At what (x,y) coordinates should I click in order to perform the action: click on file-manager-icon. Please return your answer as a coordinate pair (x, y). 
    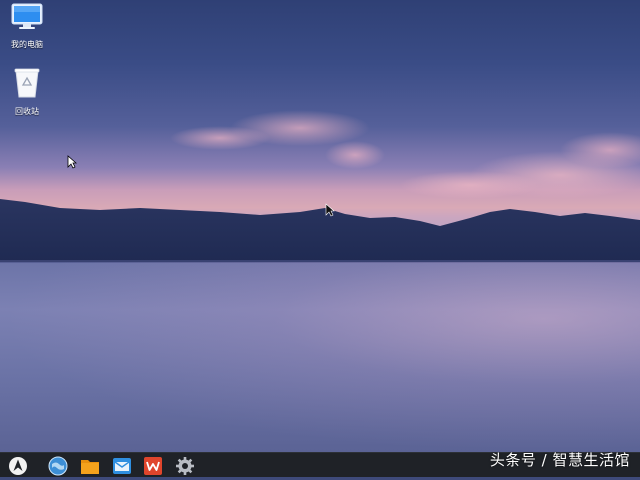
    Looking at the image, I should click on (90, 467).